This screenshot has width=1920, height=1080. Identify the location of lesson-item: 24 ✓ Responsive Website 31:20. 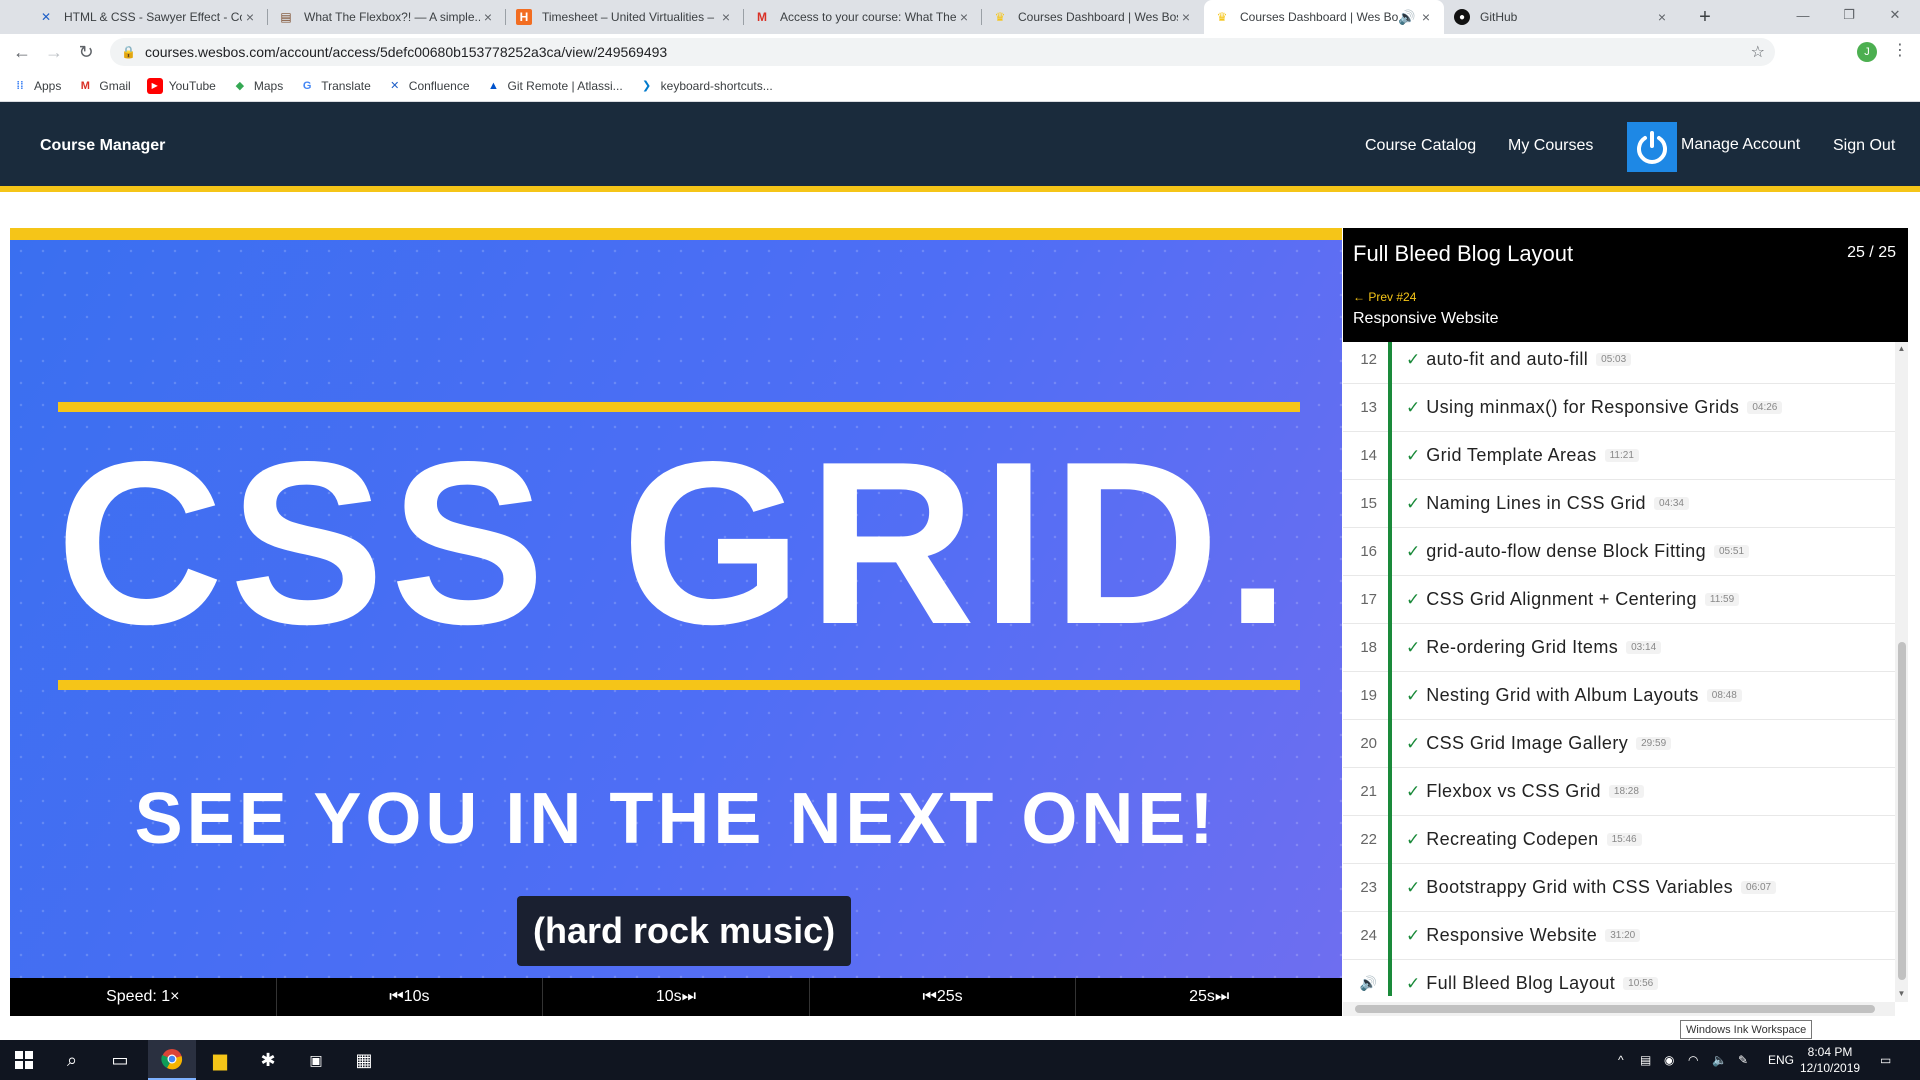
(1619, 935).